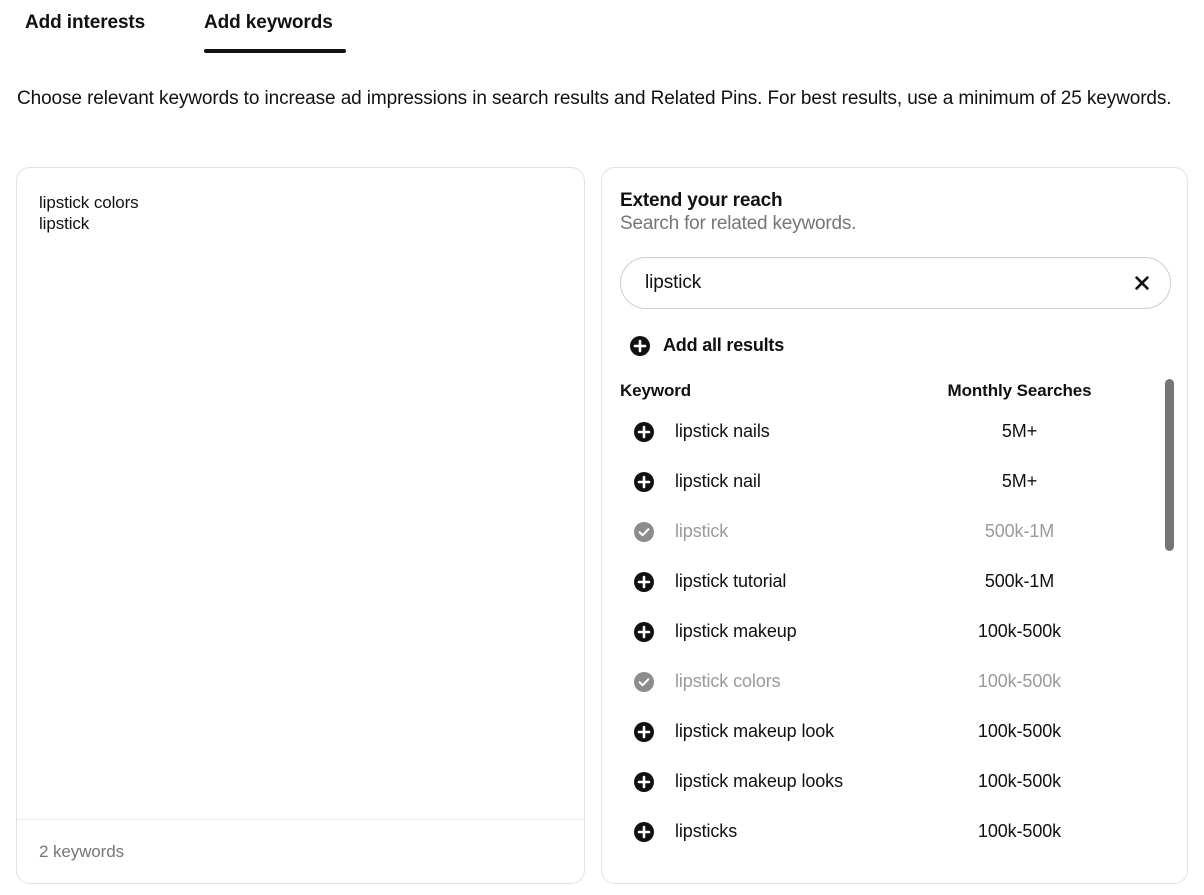  Describe the element at coordinates (656, 390) in the screenshot. I see `column-header-keyword: Keyword` at that location.